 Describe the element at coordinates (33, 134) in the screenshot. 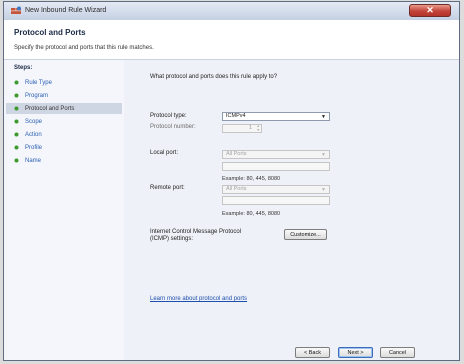

I see `step-label: Action` at that location.